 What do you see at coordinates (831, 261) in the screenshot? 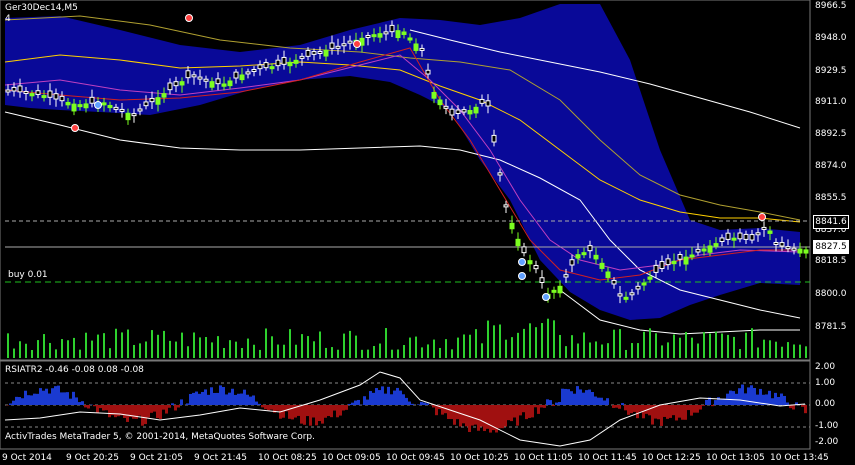
I see `price-tick: 8818.5` at bounding box center [831, 261].